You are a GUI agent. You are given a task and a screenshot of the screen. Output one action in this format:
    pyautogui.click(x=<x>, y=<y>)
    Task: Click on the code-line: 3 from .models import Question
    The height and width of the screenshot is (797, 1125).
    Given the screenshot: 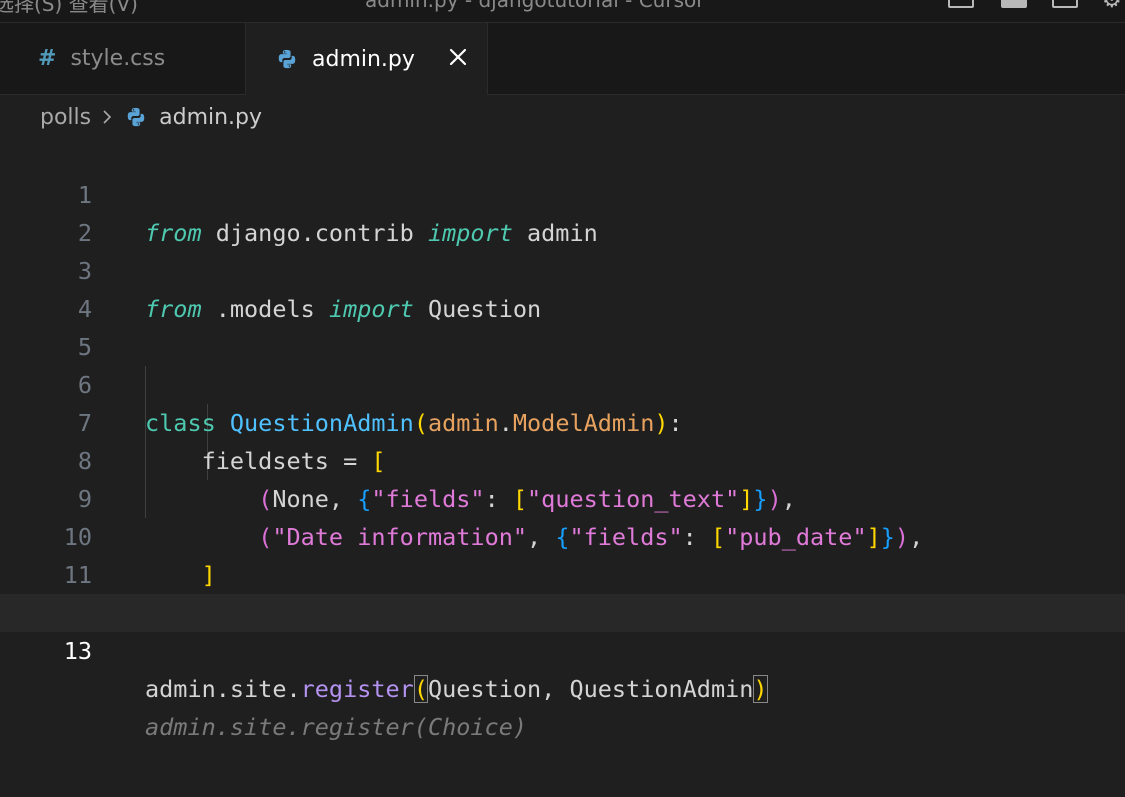 What is the action you would take?
    pyautogui.click(x=562, y=268)
    